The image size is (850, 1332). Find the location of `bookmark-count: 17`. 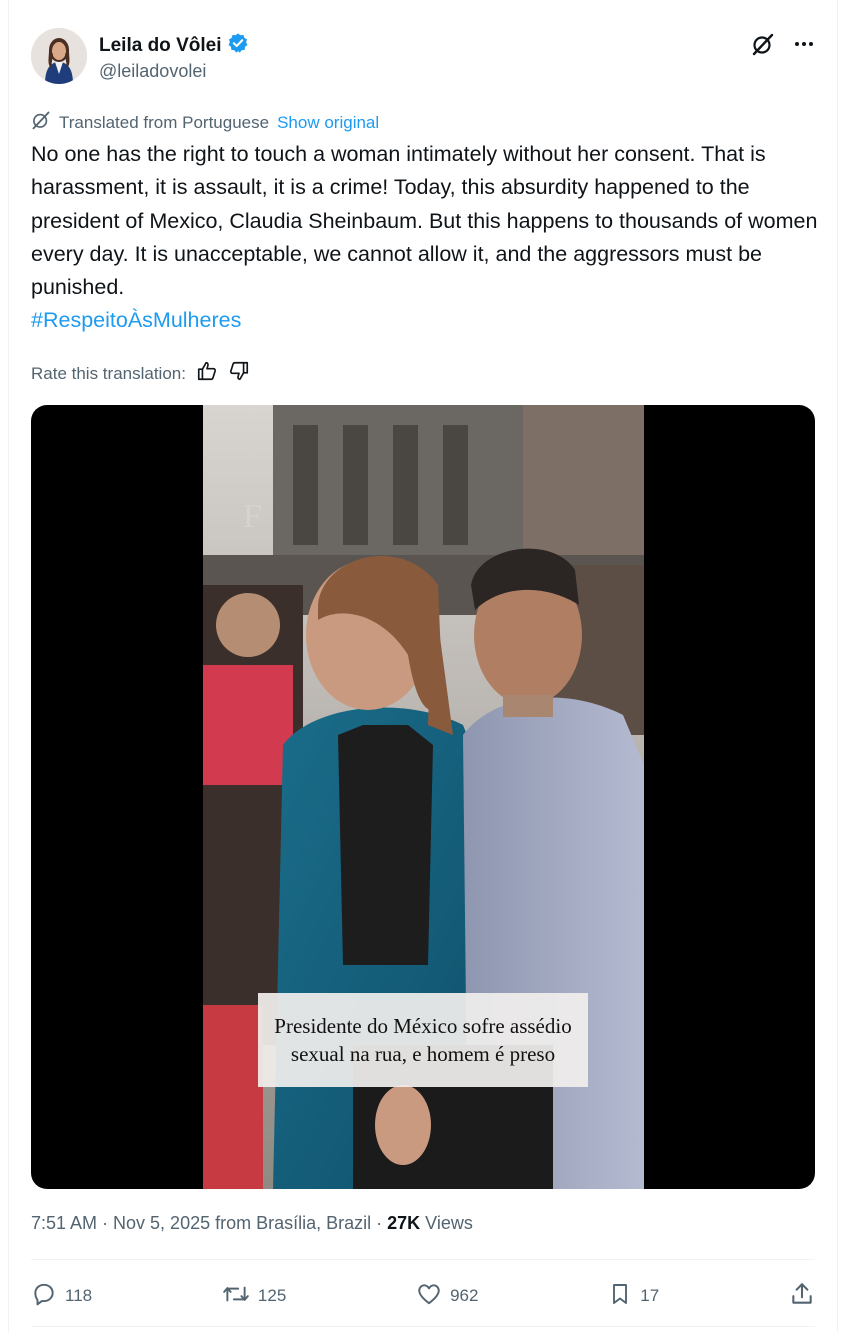

bookmark-count: 17 is located at coordinates (650, 1295).